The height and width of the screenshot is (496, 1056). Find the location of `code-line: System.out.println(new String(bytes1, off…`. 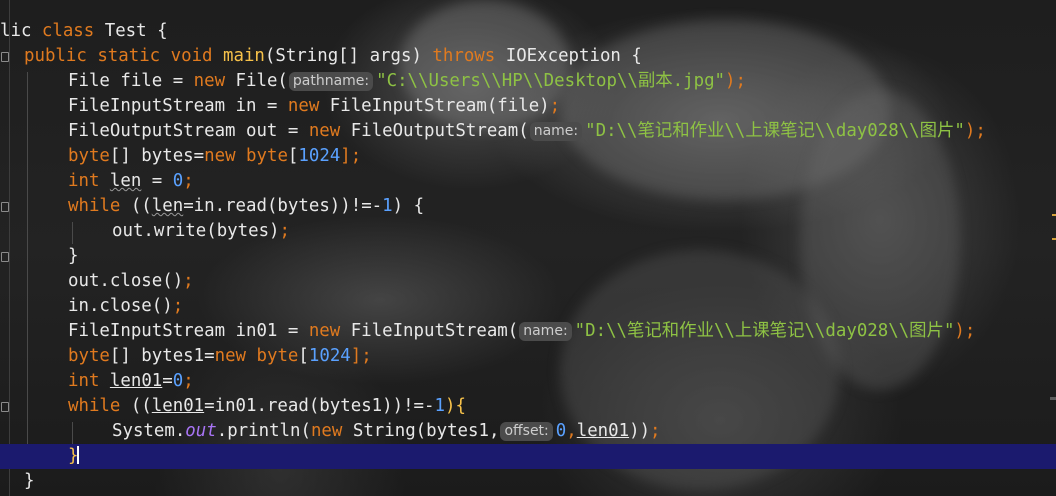

code-line: System.out.println(new String(bytes1, off… is located at coordinates (386, 431).